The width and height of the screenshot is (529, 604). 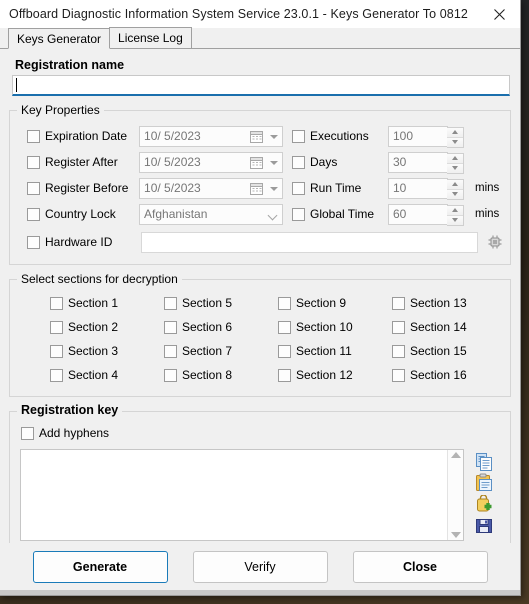 What do you see at coordinates (426, 214) in the screenshot?
I see `spinner-global-time: 60` at bounding box center [426, 214].